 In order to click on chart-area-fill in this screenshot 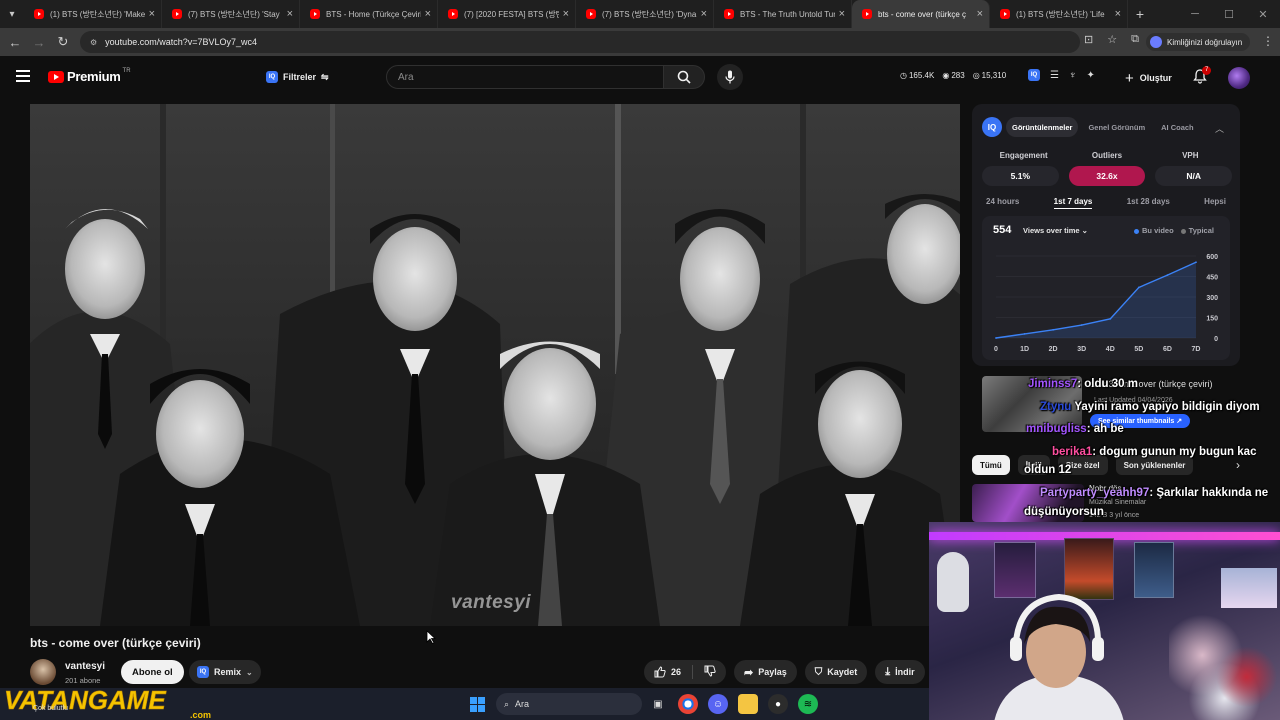, I will do `click(1096, 300)`.